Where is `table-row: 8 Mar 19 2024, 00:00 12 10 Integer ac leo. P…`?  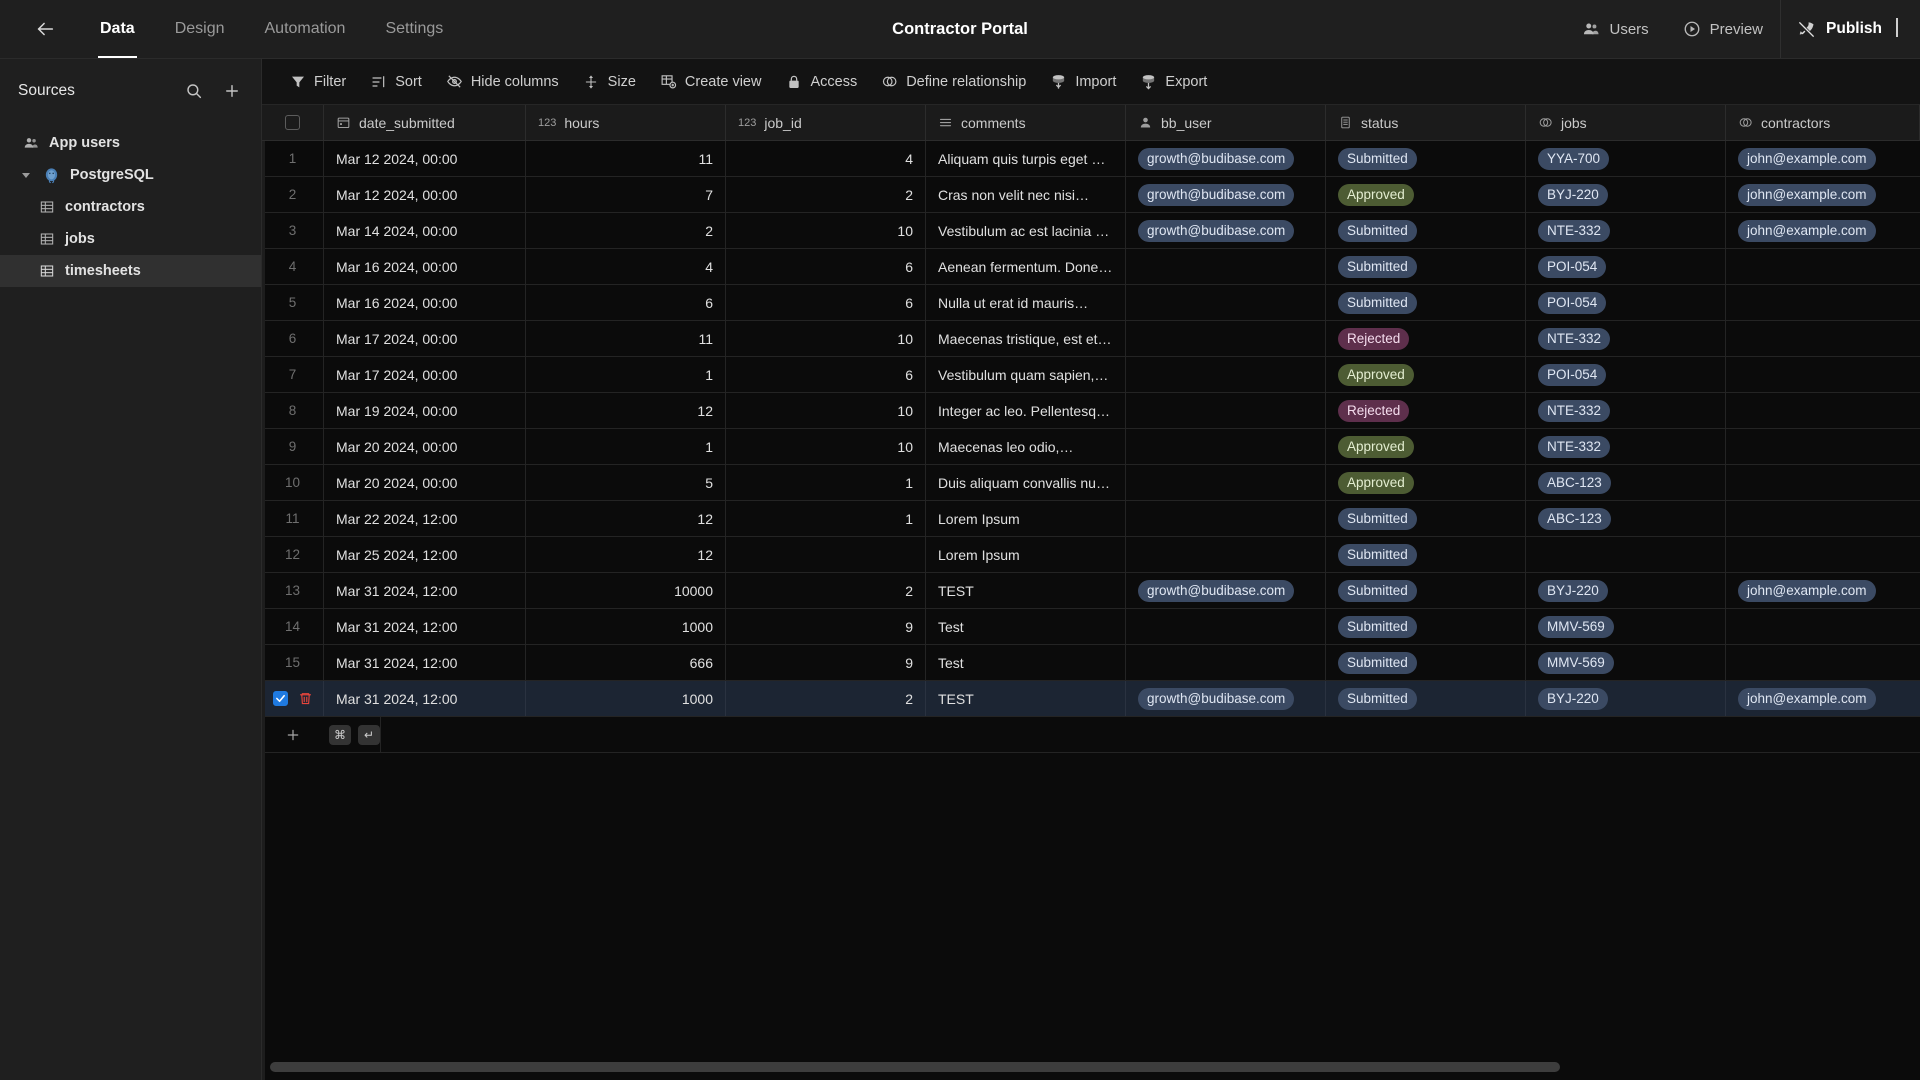 table-row: 8 Mar 19 2024, 00:00 12 10 Integer ac leo. P… is located at coordinates (1091, 411).